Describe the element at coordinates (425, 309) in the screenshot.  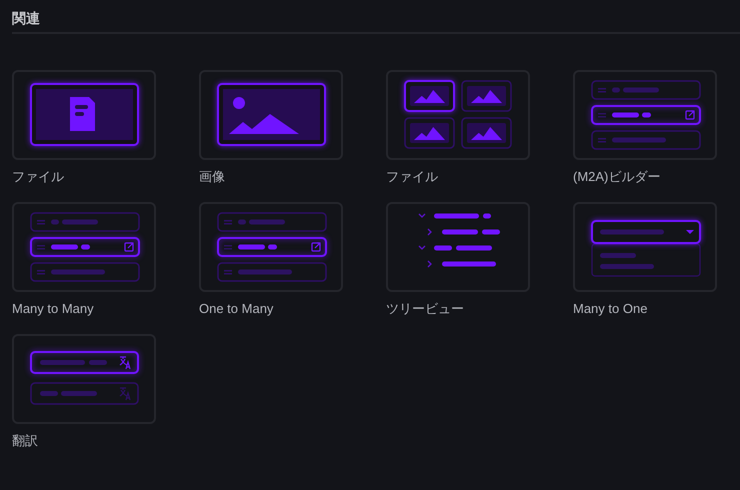
I see `interface-label: ツリービュー` at that location.